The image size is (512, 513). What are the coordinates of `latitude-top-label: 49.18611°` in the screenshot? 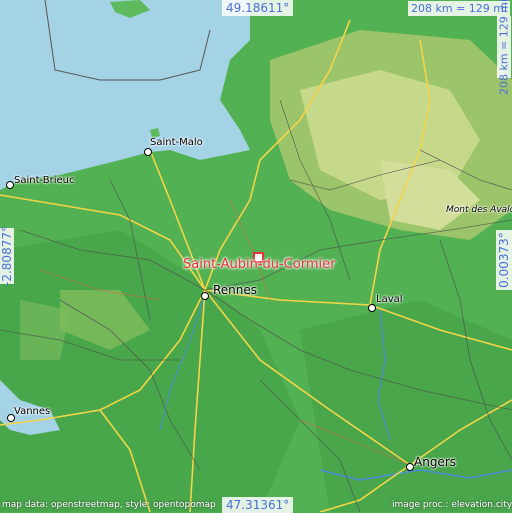 It's located at (258, 8).